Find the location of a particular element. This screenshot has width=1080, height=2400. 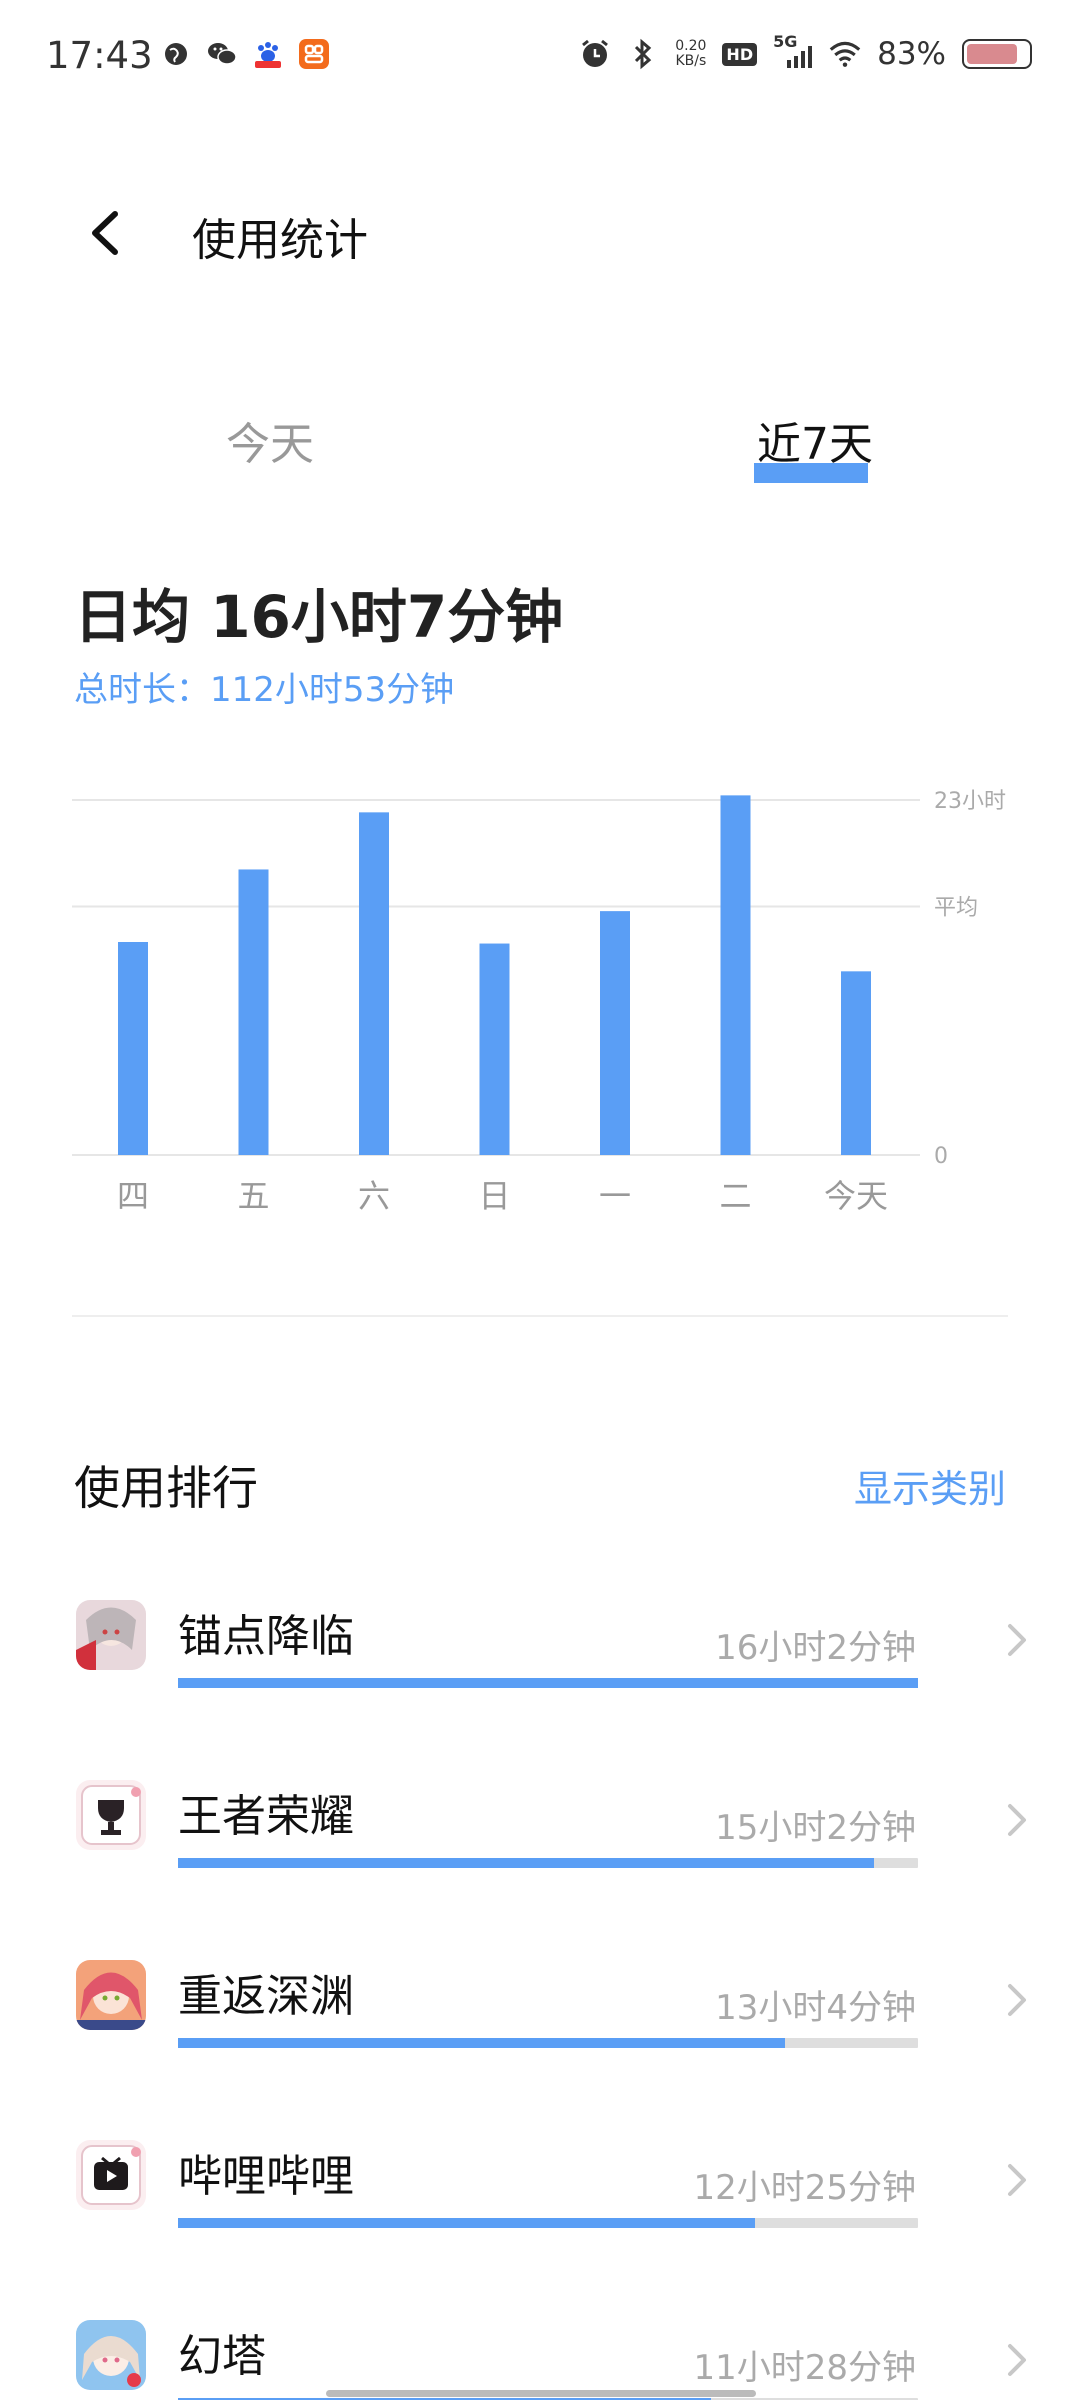

chart-x-tick-label: 日 is located at coordinates (494, 1196).